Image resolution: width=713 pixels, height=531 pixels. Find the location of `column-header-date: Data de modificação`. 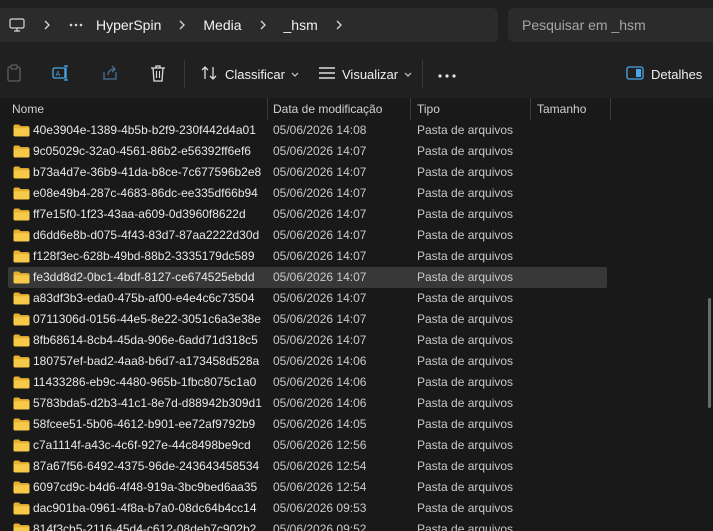

column-header-date: Data de modificação is located at coordinates (339, 109).